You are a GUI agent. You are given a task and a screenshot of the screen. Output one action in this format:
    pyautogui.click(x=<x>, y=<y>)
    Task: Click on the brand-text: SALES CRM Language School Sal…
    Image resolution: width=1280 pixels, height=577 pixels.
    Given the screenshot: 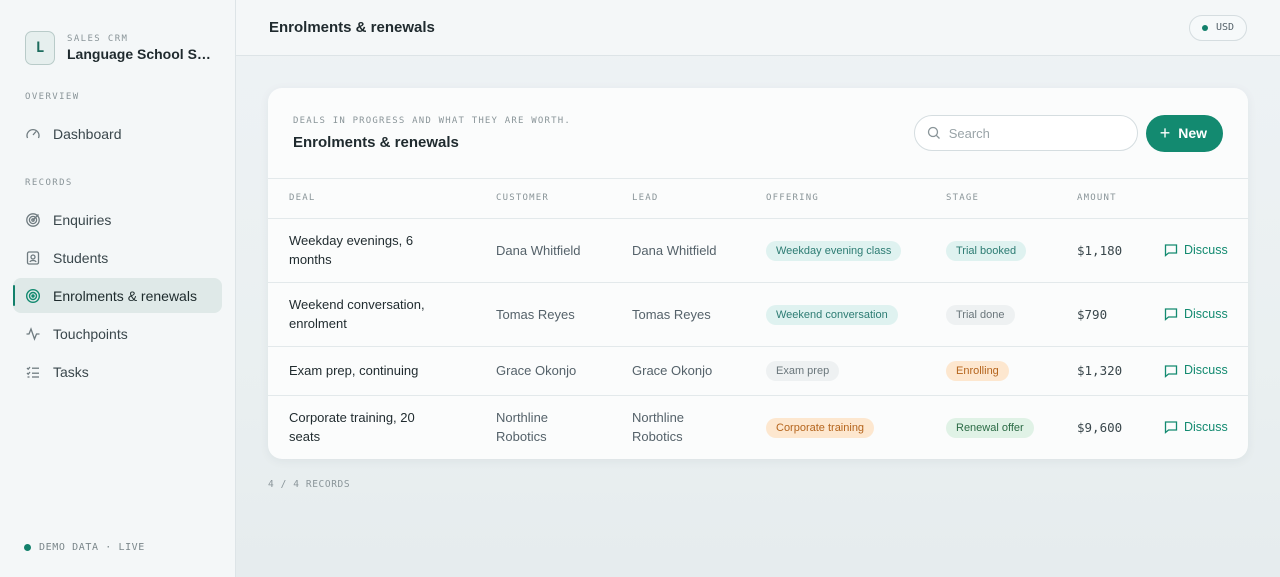 What is the action you would take?
    pyautogui.click(x=140, y=48)
    